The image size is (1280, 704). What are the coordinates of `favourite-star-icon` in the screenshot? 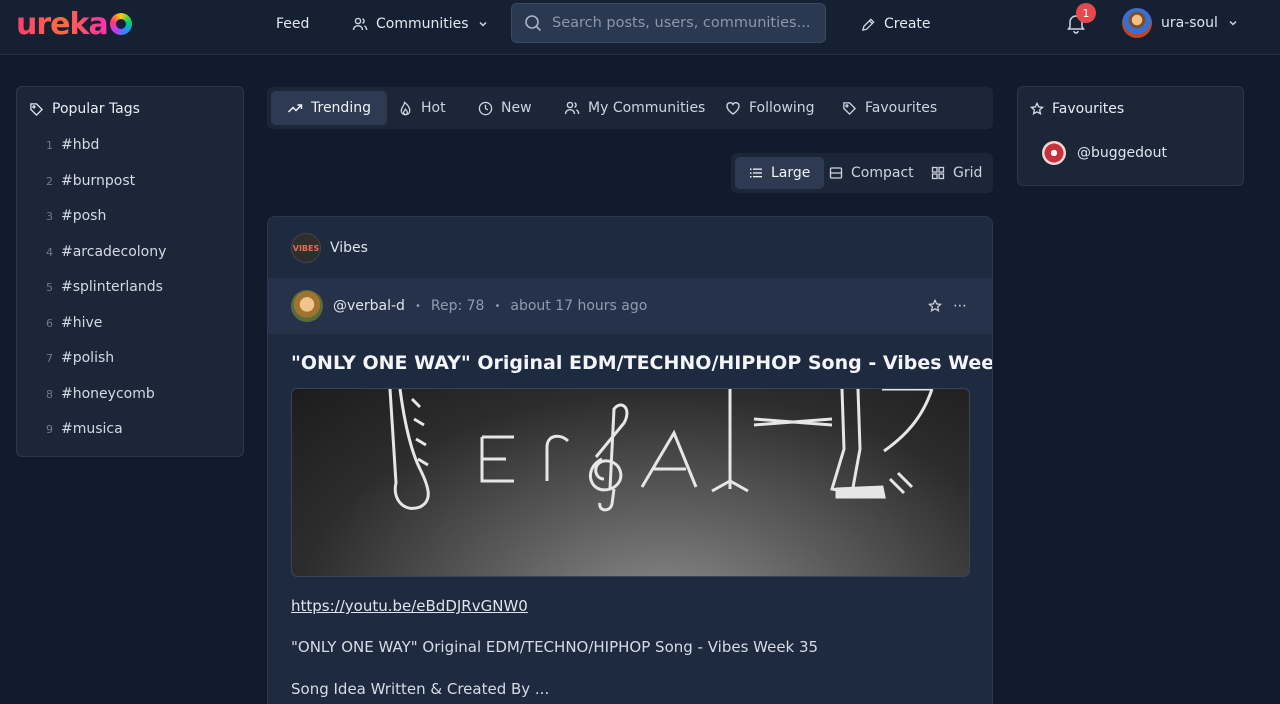 It's located at (935, 306).